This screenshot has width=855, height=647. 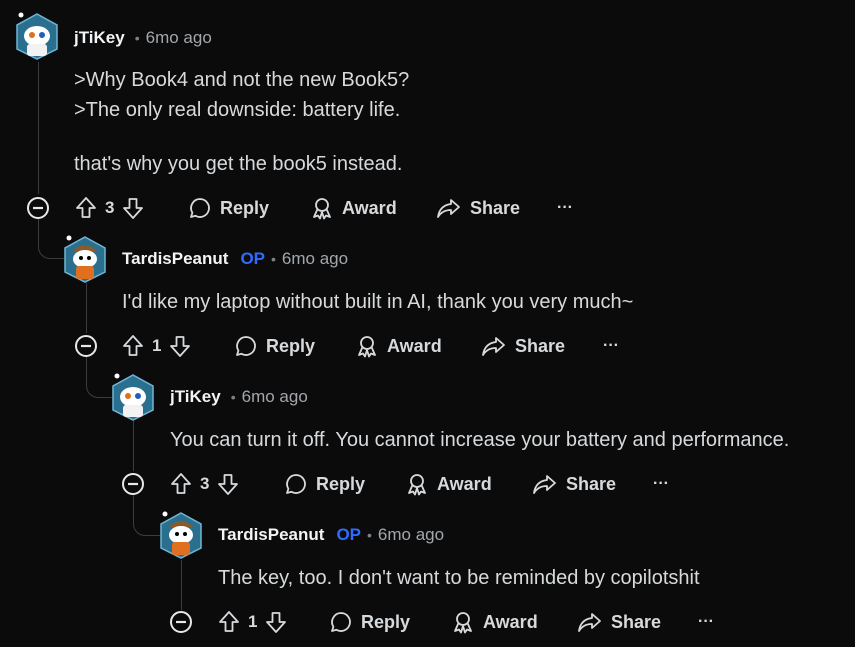 What do you see at coordinates (237, 110) in the screenshot?
I see `comment-text: >The only real downside: battery life.` at bounding box center [237, 110].